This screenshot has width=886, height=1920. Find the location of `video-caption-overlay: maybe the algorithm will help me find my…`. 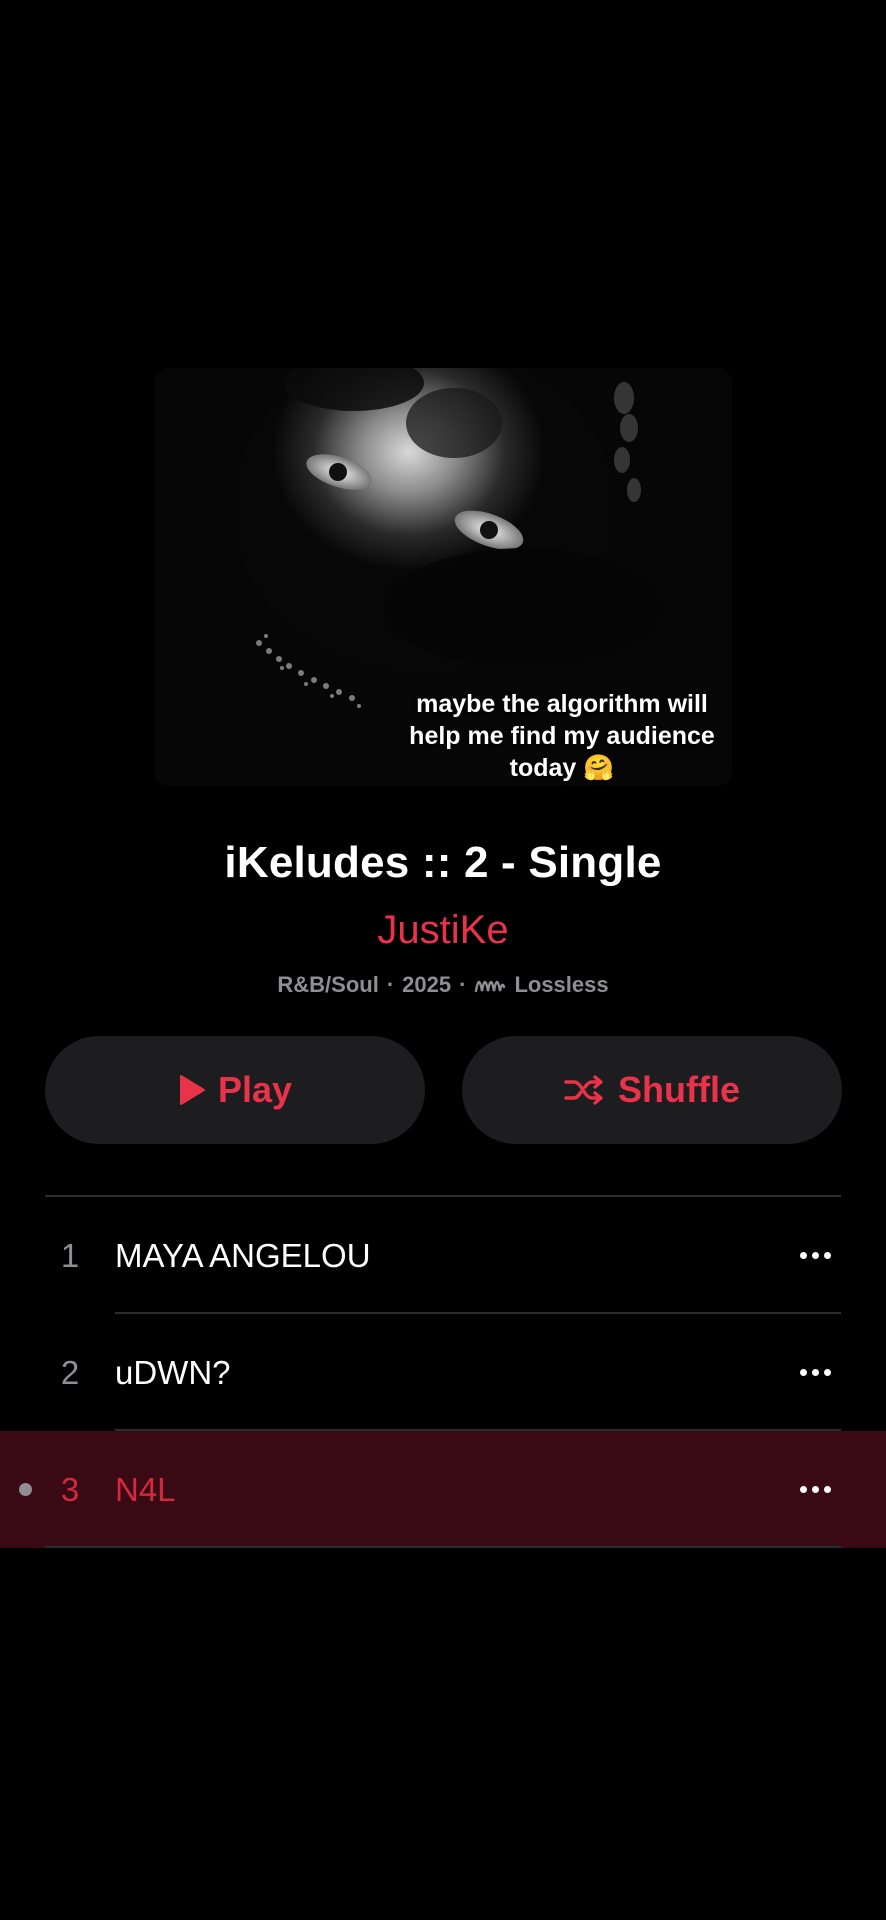

video-caption-overlay: maybe the algorithm will help me find my… is located at coordinates (562, 736).